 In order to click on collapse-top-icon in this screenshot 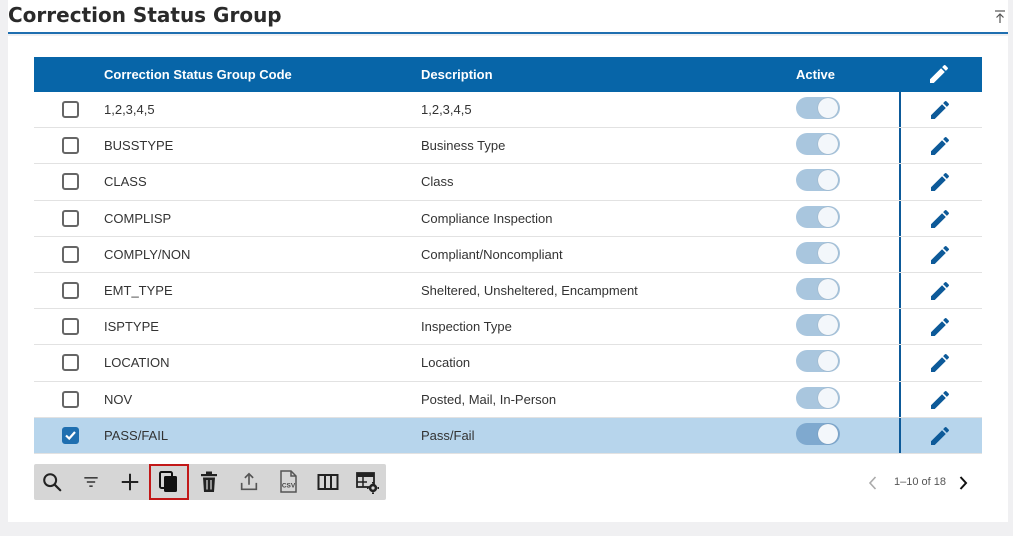, I will do `click(1000, 17)`.